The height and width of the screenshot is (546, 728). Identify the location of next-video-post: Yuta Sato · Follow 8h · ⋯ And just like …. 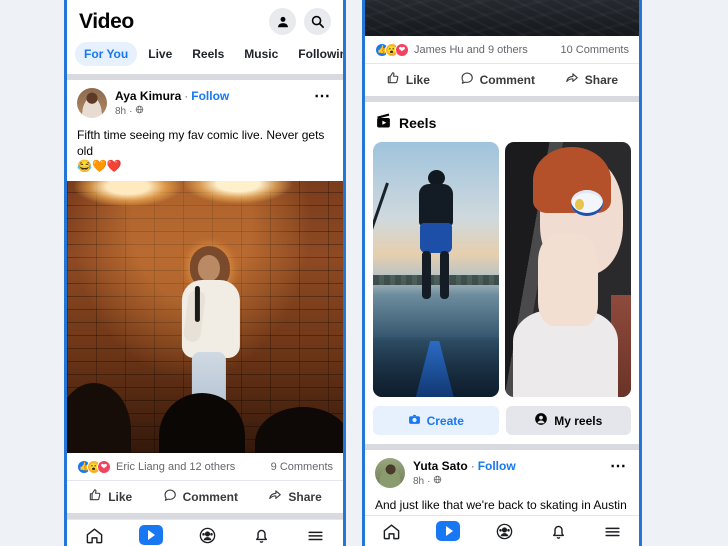
(502, 482).